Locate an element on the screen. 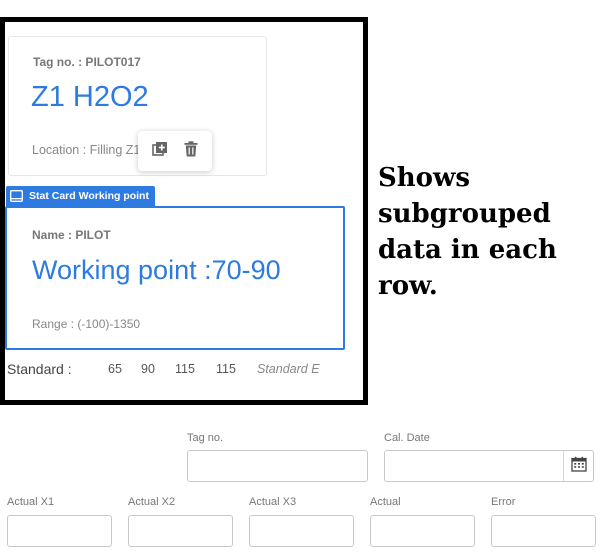 The height and width of the screenshot is (559, 602). calendar-icon is located at coordinates (578, 466).